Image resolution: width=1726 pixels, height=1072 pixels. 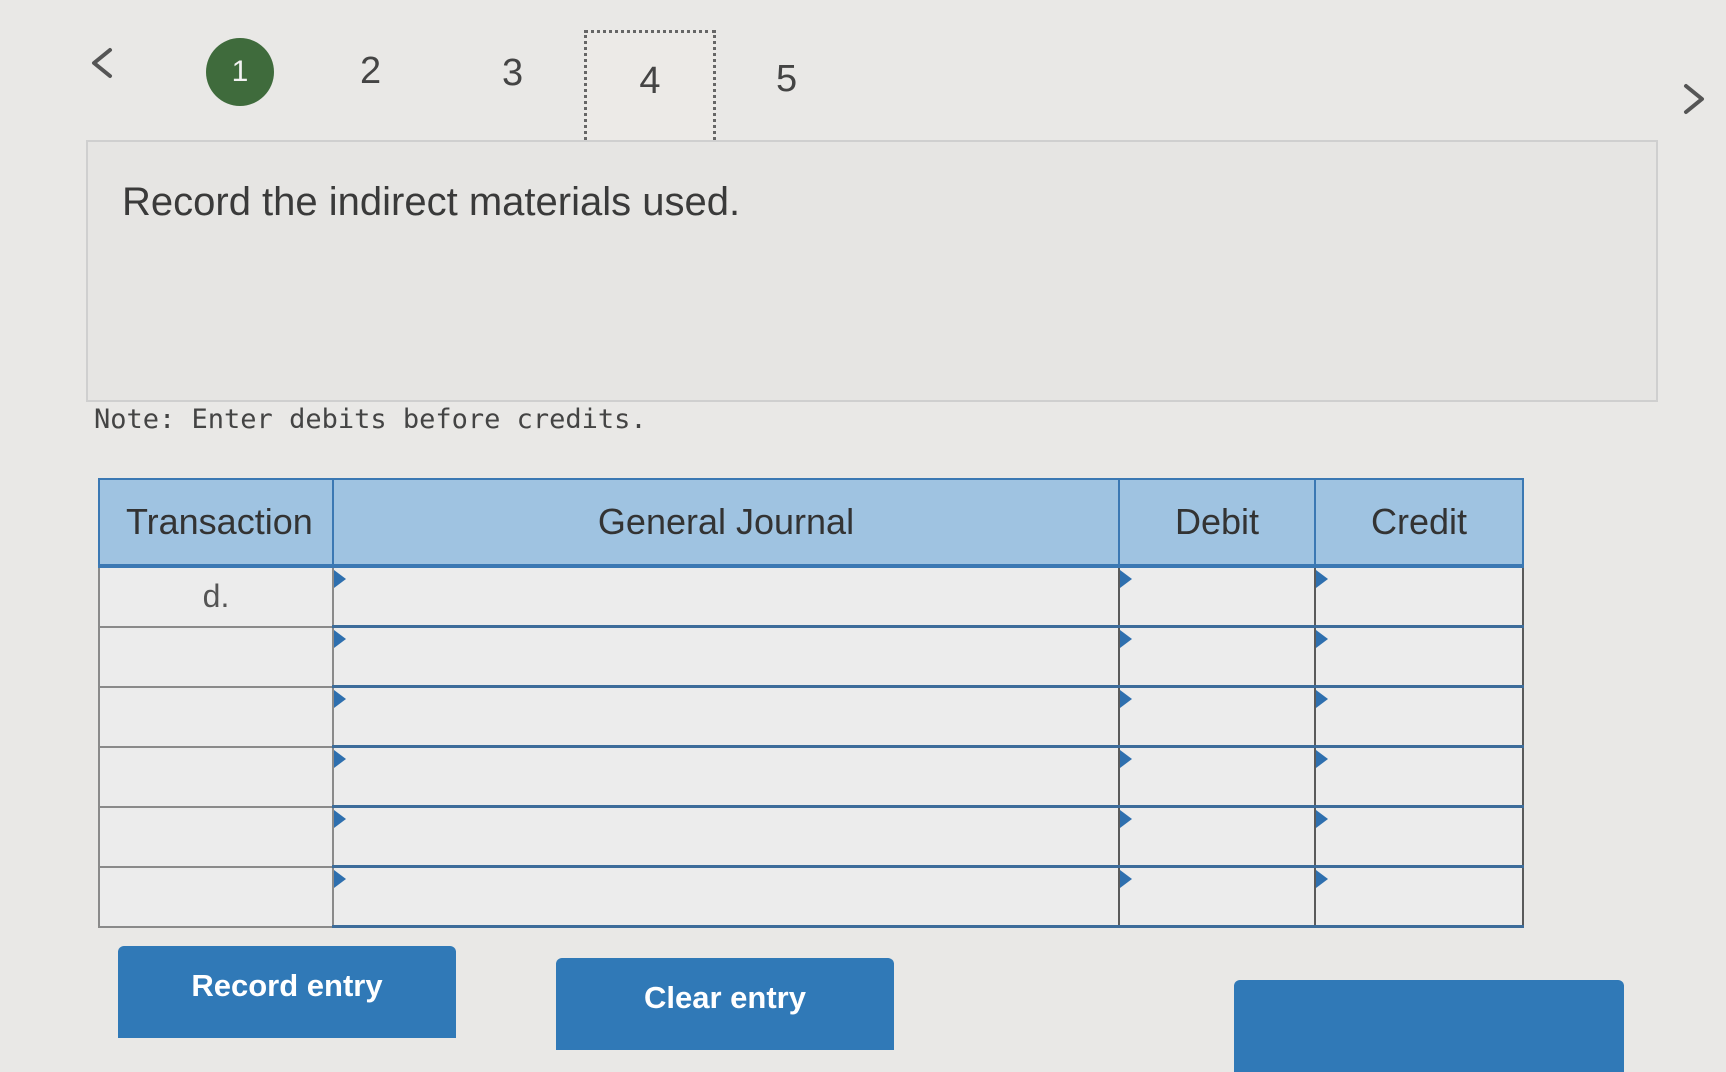 What do you see at coordinates (1217, 523) in the screenshot?
I see `header-debit: Debit` at bounding box center [1217, 523].